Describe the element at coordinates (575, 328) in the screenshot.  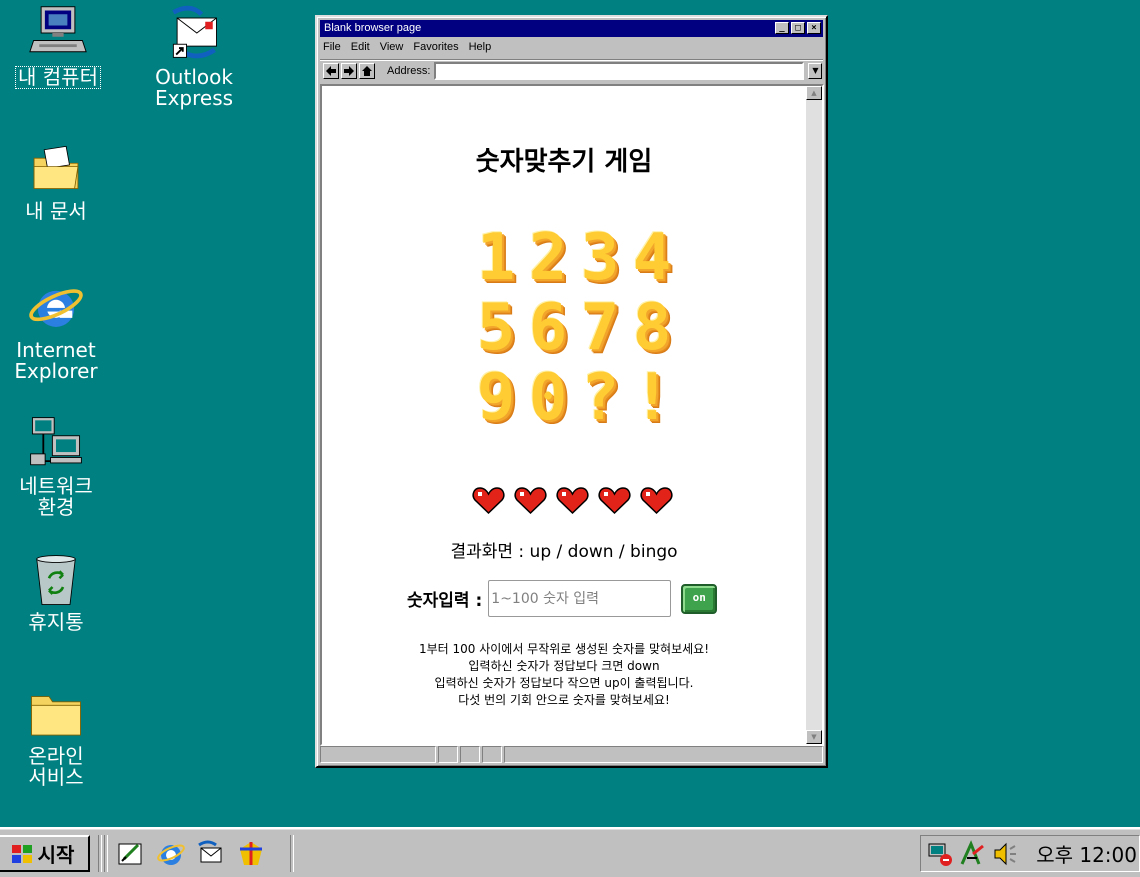
I see `pixel-digits-graphic: 1 2 3 4 5 6 7 8 9 0 ? !` at that location.